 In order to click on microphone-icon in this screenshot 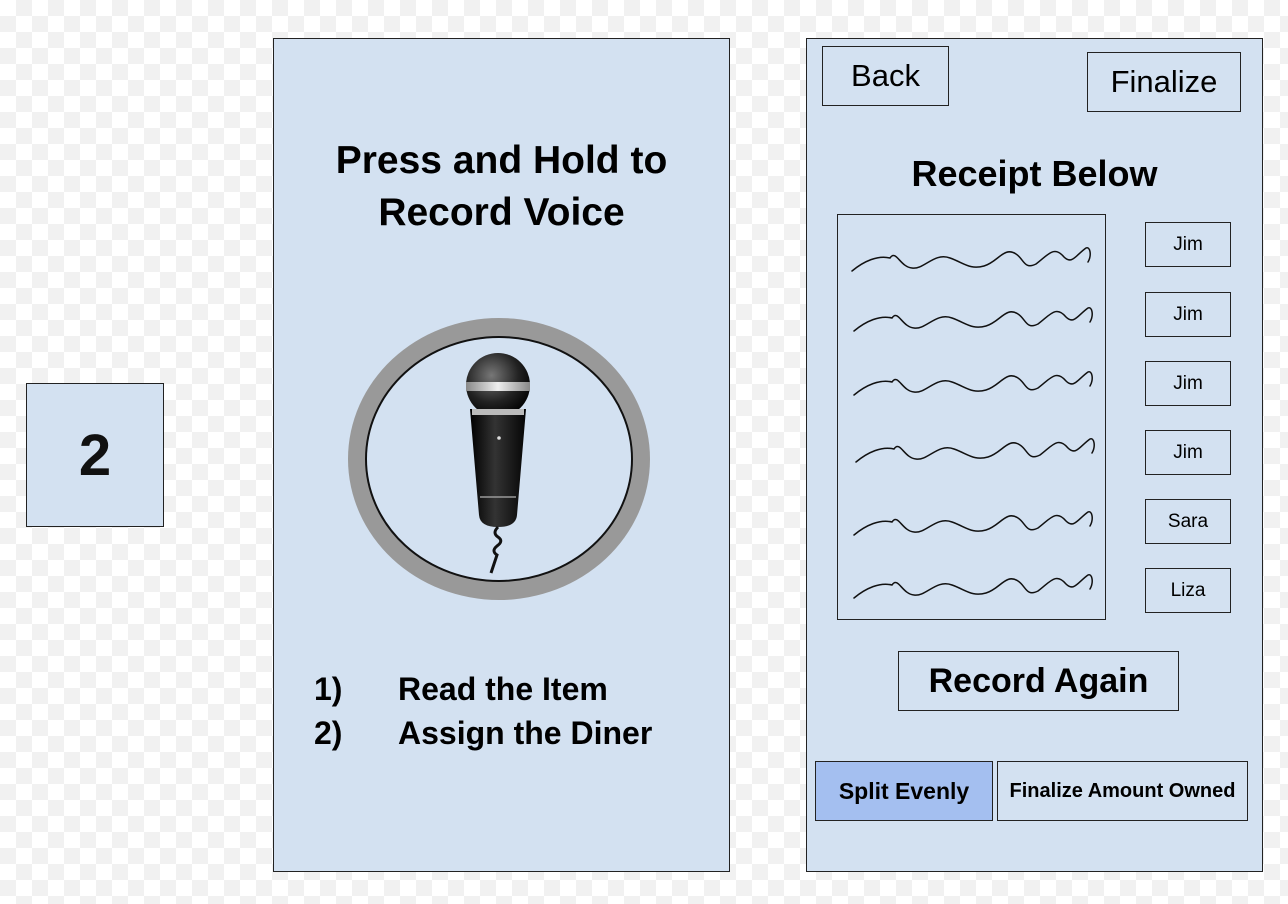, I will do `click(499, 459)`.